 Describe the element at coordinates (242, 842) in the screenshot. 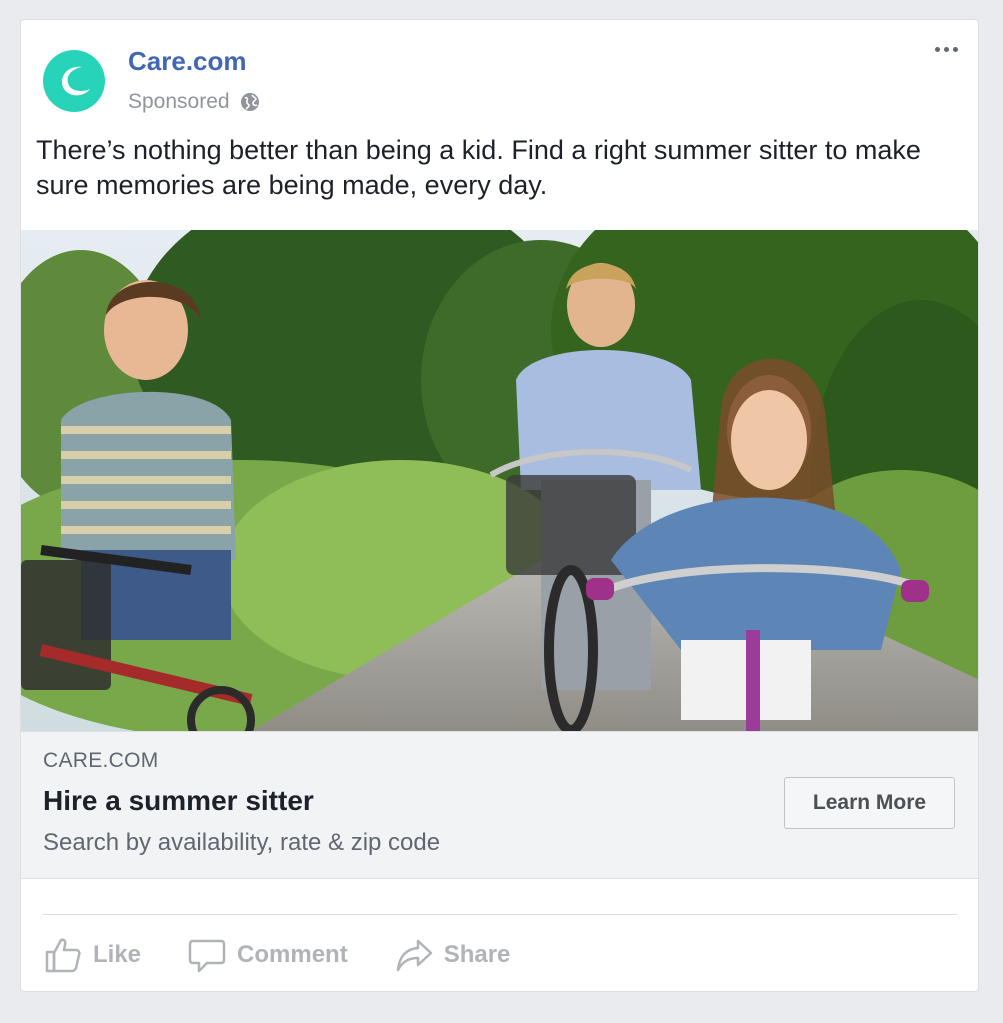

I see `link-description: Search by availability, rate & zip code` at that location.